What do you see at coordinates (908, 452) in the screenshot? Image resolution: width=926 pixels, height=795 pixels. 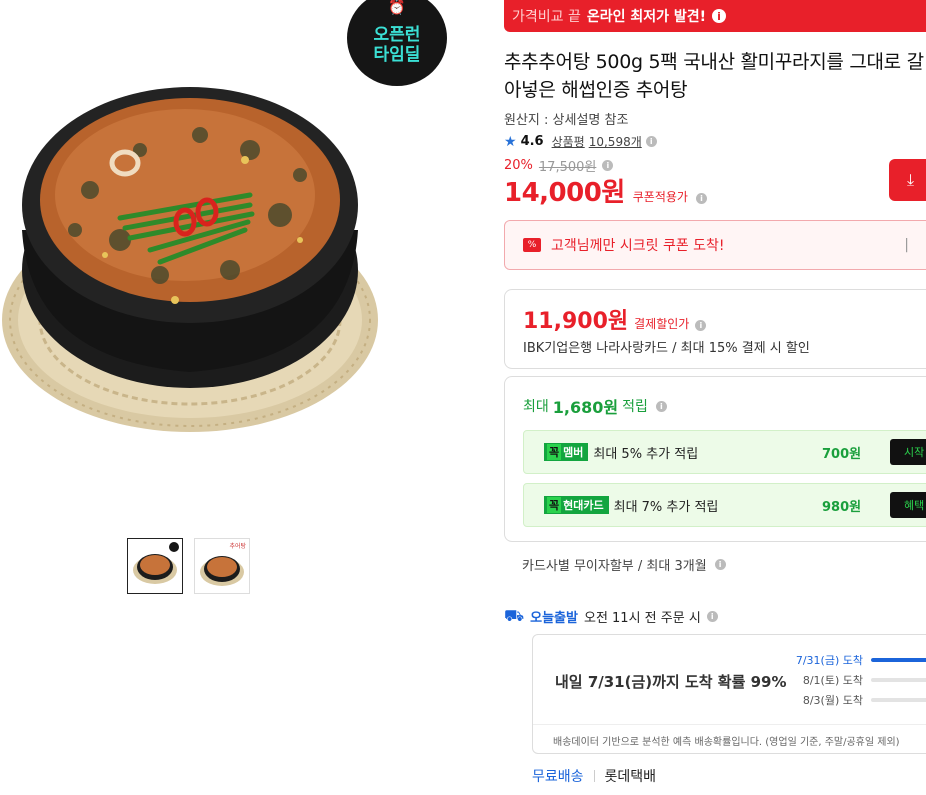 I see `reward-start-button: 시작` at bounding box center [908, 452].